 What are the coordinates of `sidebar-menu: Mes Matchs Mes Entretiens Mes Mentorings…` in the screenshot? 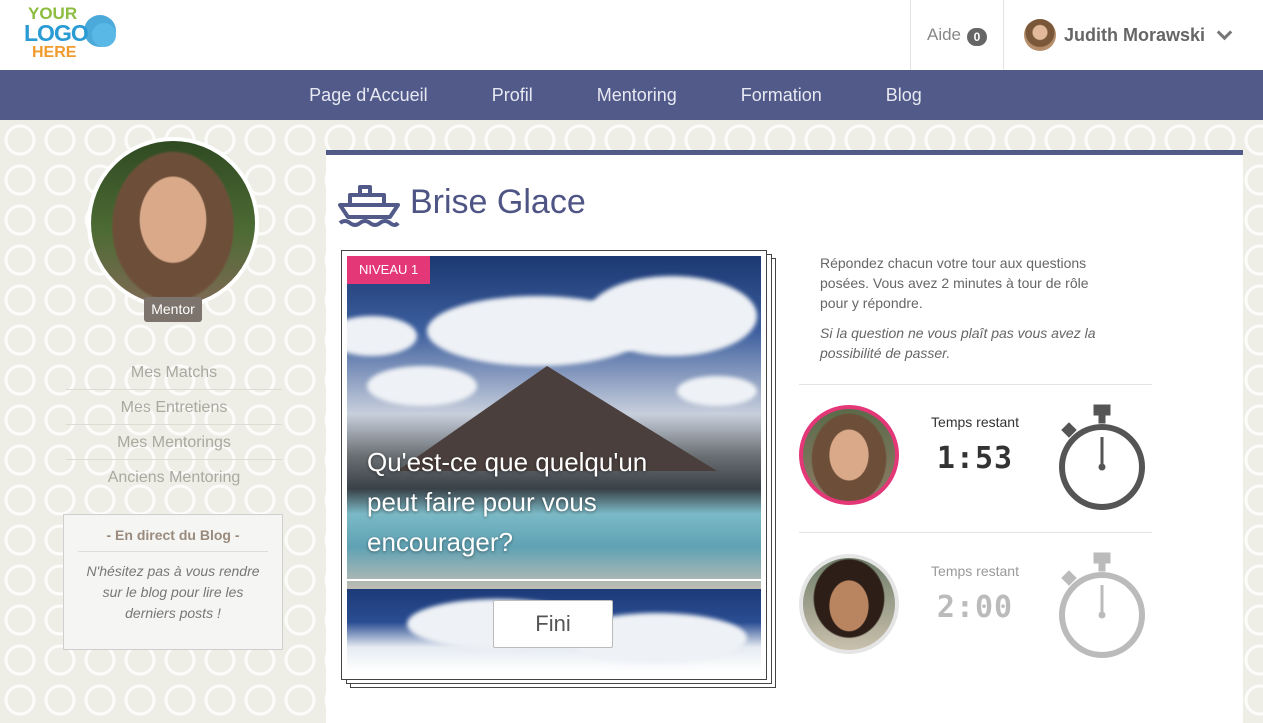 It's located at (174, 425).